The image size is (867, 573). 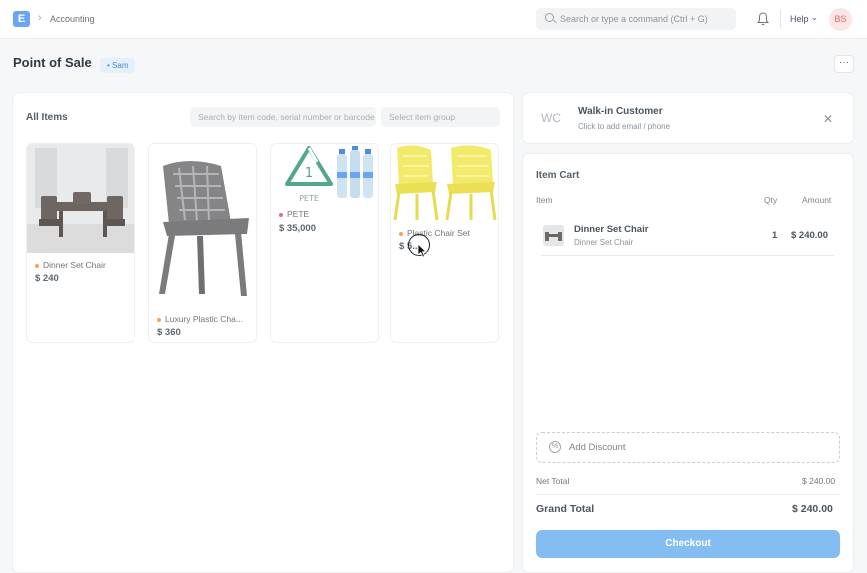 I want to click on cart-item-description: Dinner Set Chair, so click(x=604, y=242).